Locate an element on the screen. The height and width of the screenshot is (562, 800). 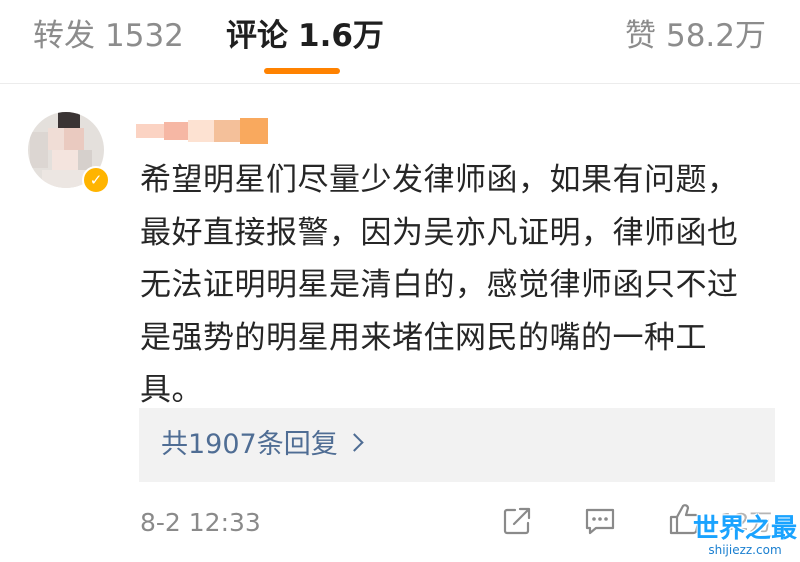
tab-repost-label: 转发 is located at coordinates (64, 36).